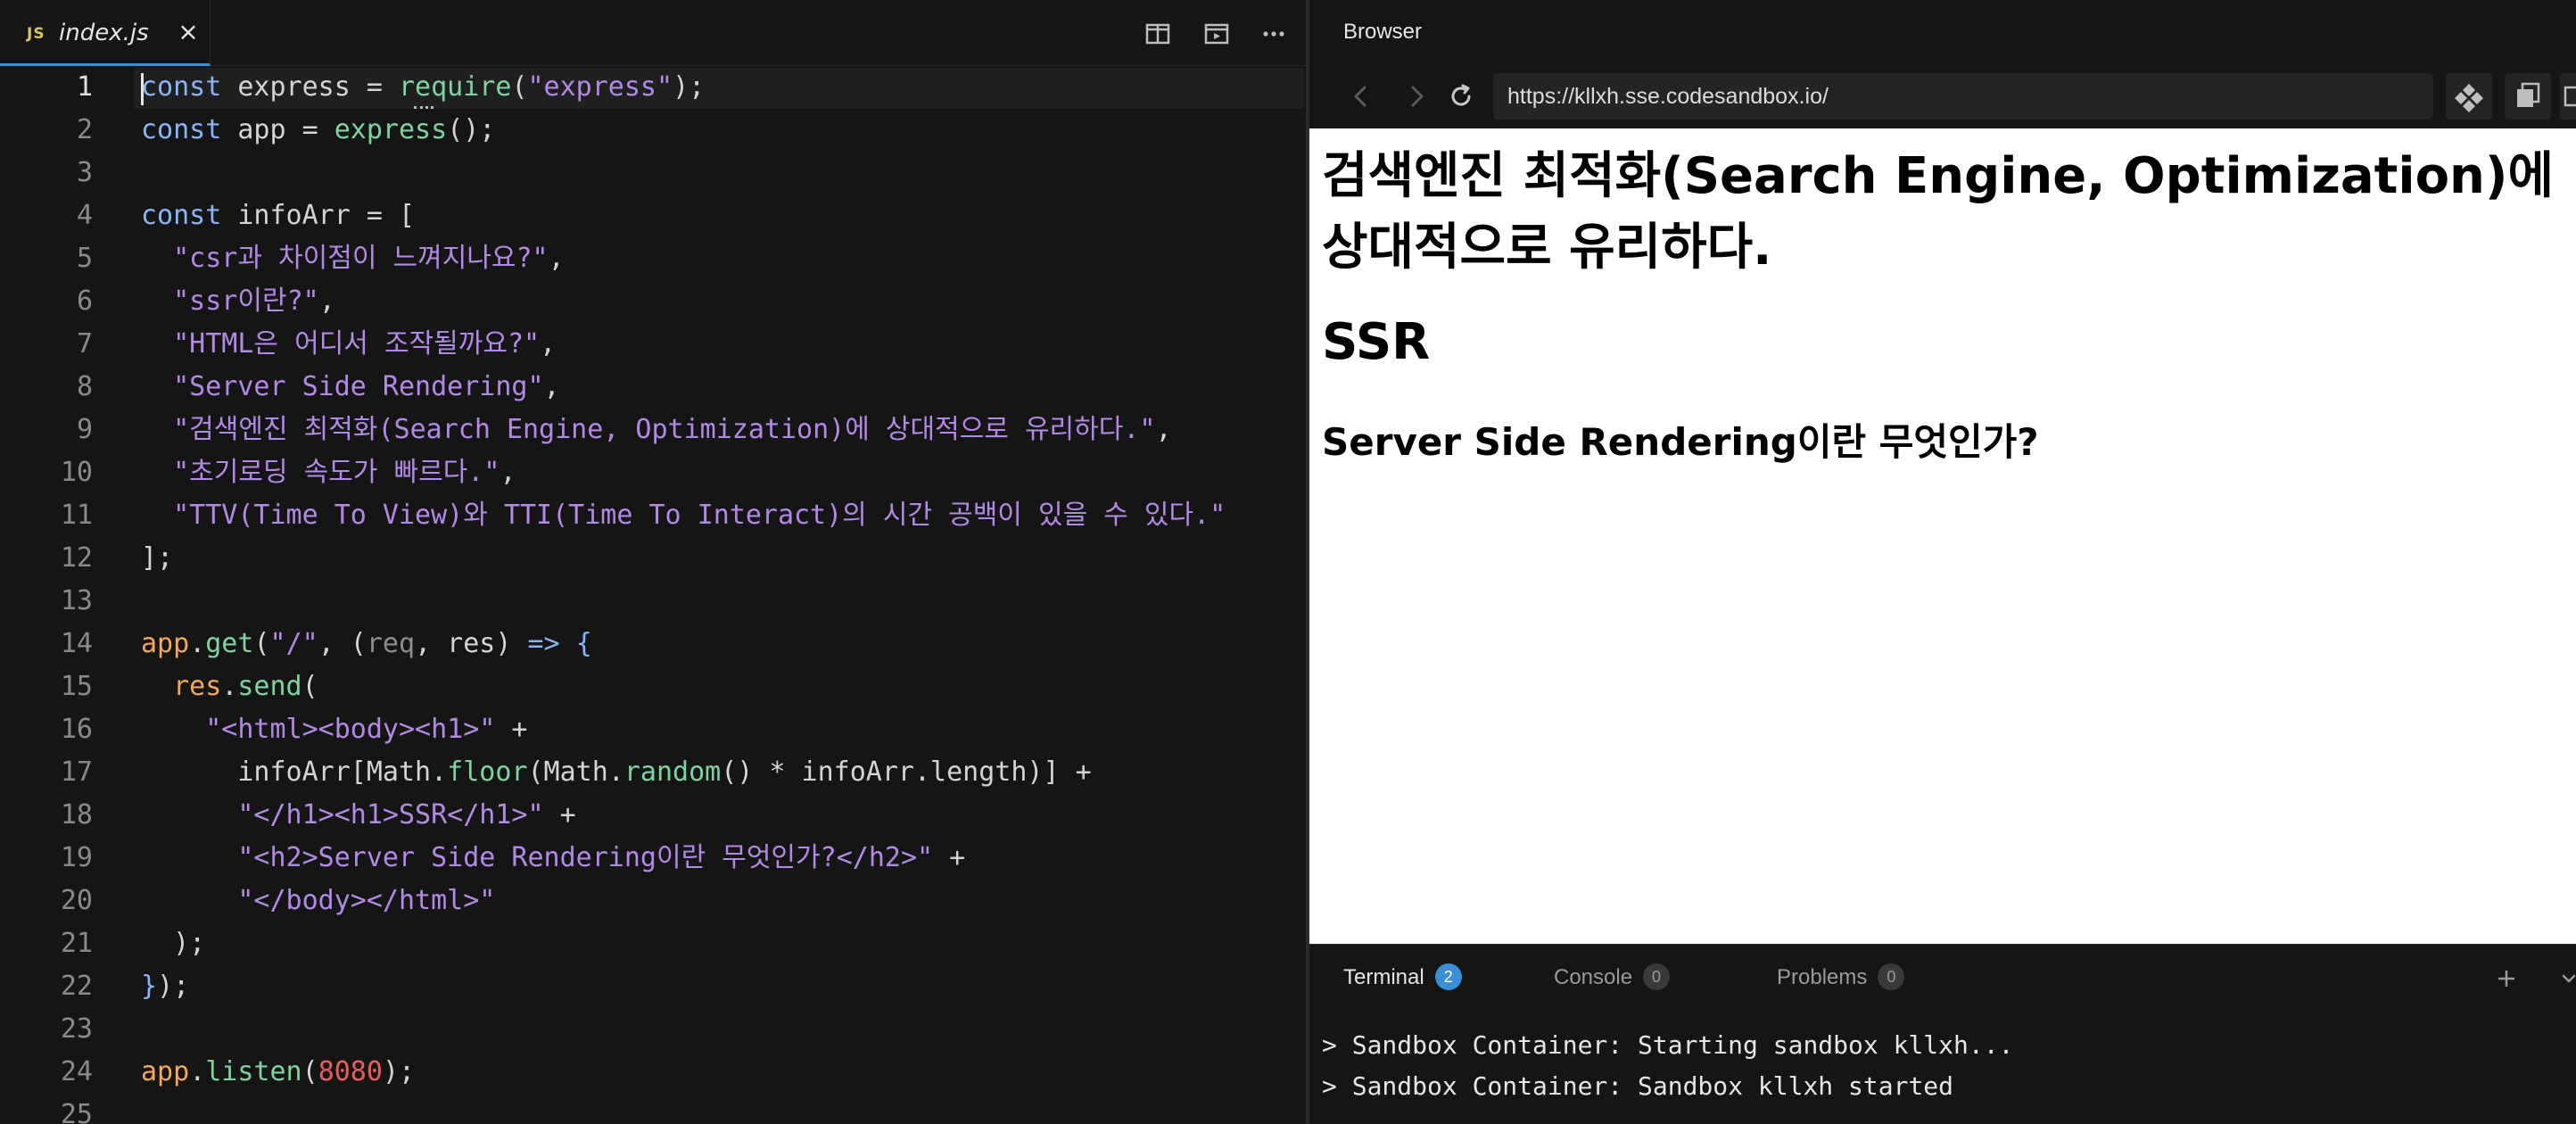  Describe the element at coordinates (1963, 97) in the screenshot. I see `address-bar: https://kllxh.sse.codesandbox.io/` at that location.